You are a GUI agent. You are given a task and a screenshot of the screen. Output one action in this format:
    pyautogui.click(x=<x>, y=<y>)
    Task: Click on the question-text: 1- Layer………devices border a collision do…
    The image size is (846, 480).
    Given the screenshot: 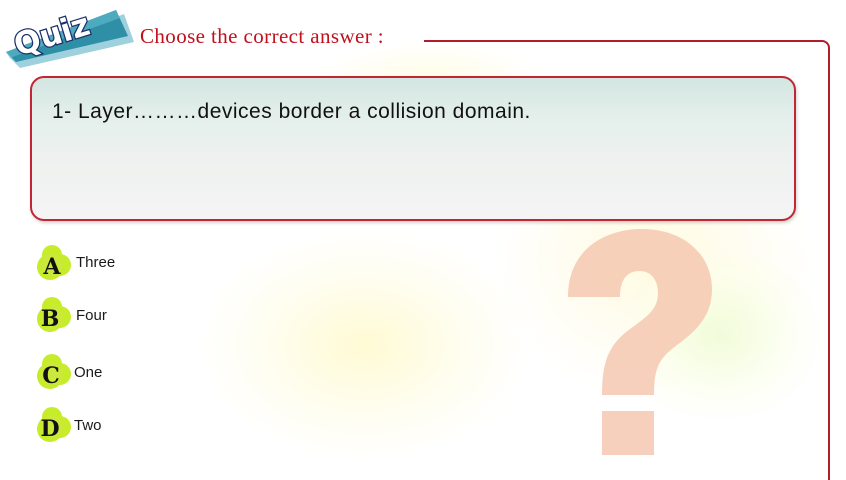 What is the action you would take?
    pyautogui.click(x=291, y=111)
    